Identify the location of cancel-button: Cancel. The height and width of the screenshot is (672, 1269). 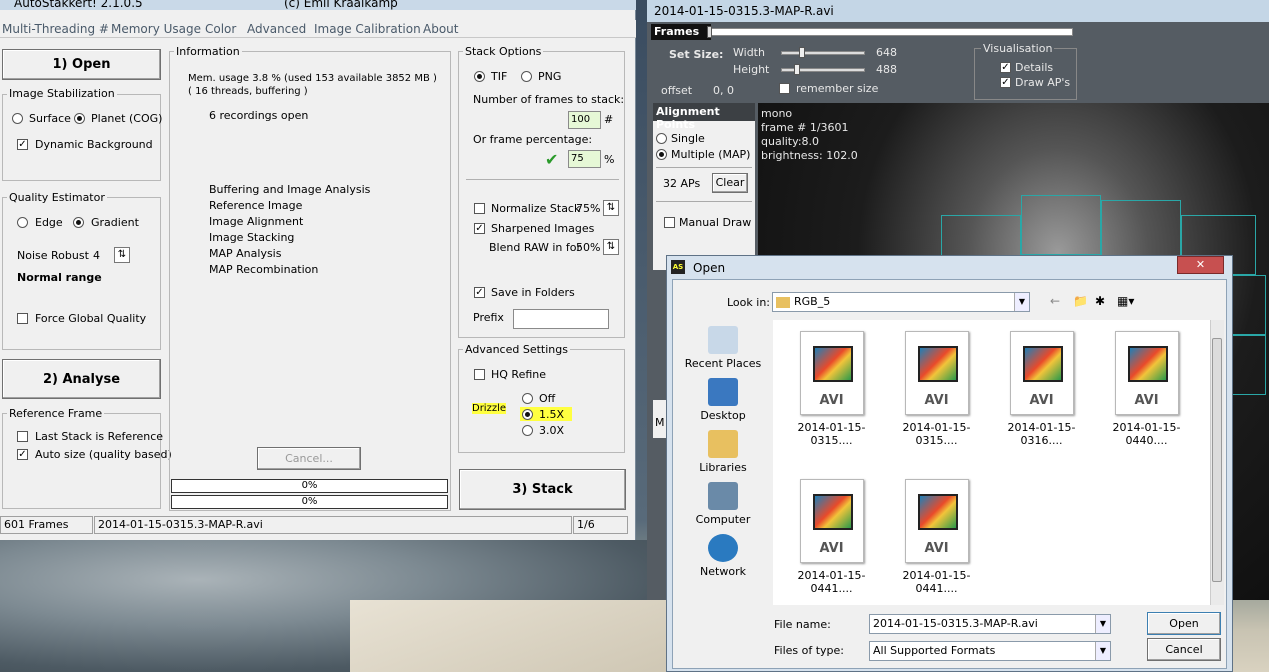
(1184, 649).